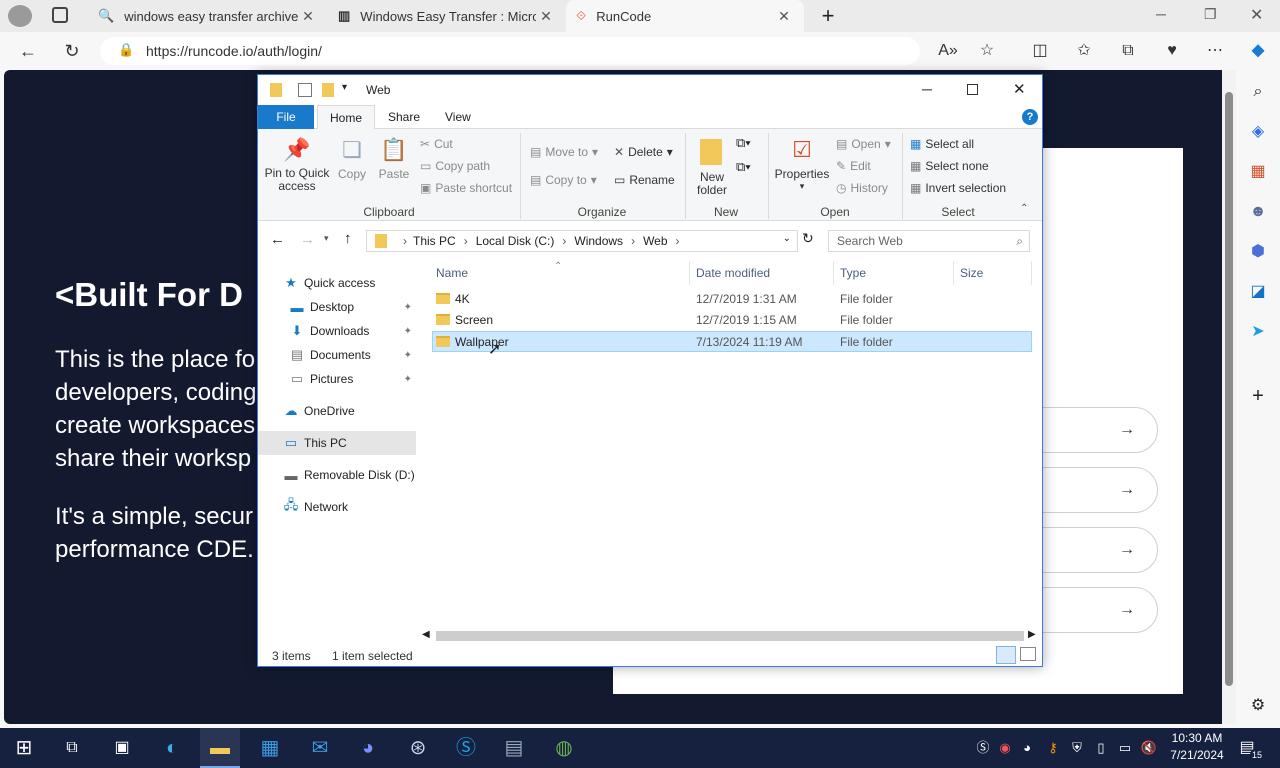  Describe the element at coordinates (436, 144) in the screenshot. I see `cut-button: ✂ Cut` at that location.